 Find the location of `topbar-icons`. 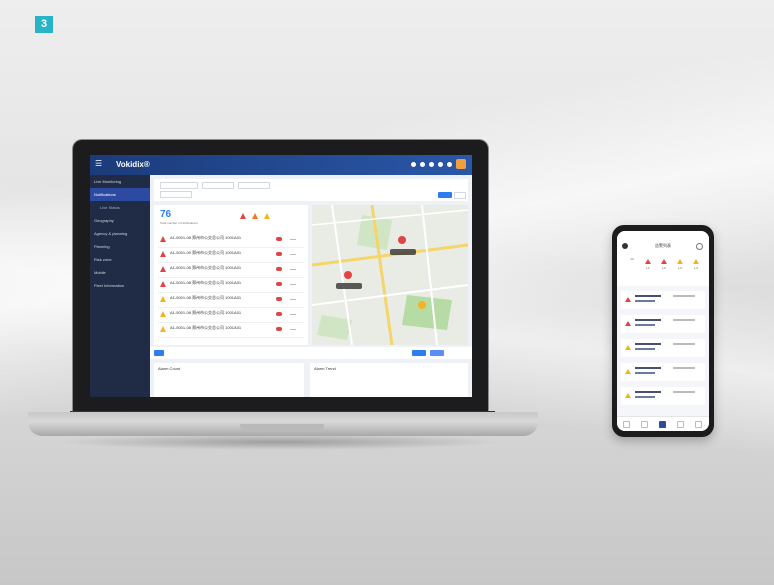

topbar-icons is located at coordinates (438, 164).